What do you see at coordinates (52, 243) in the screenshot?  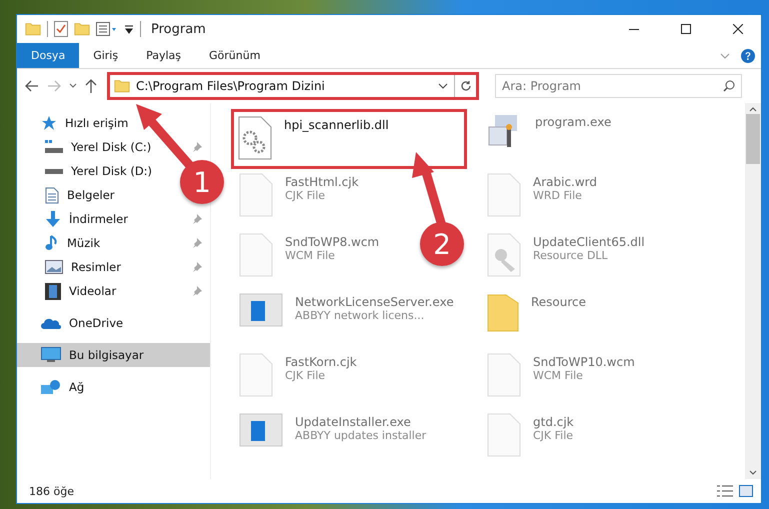 I see `music-note-icon` at bounding box center [52, 243].